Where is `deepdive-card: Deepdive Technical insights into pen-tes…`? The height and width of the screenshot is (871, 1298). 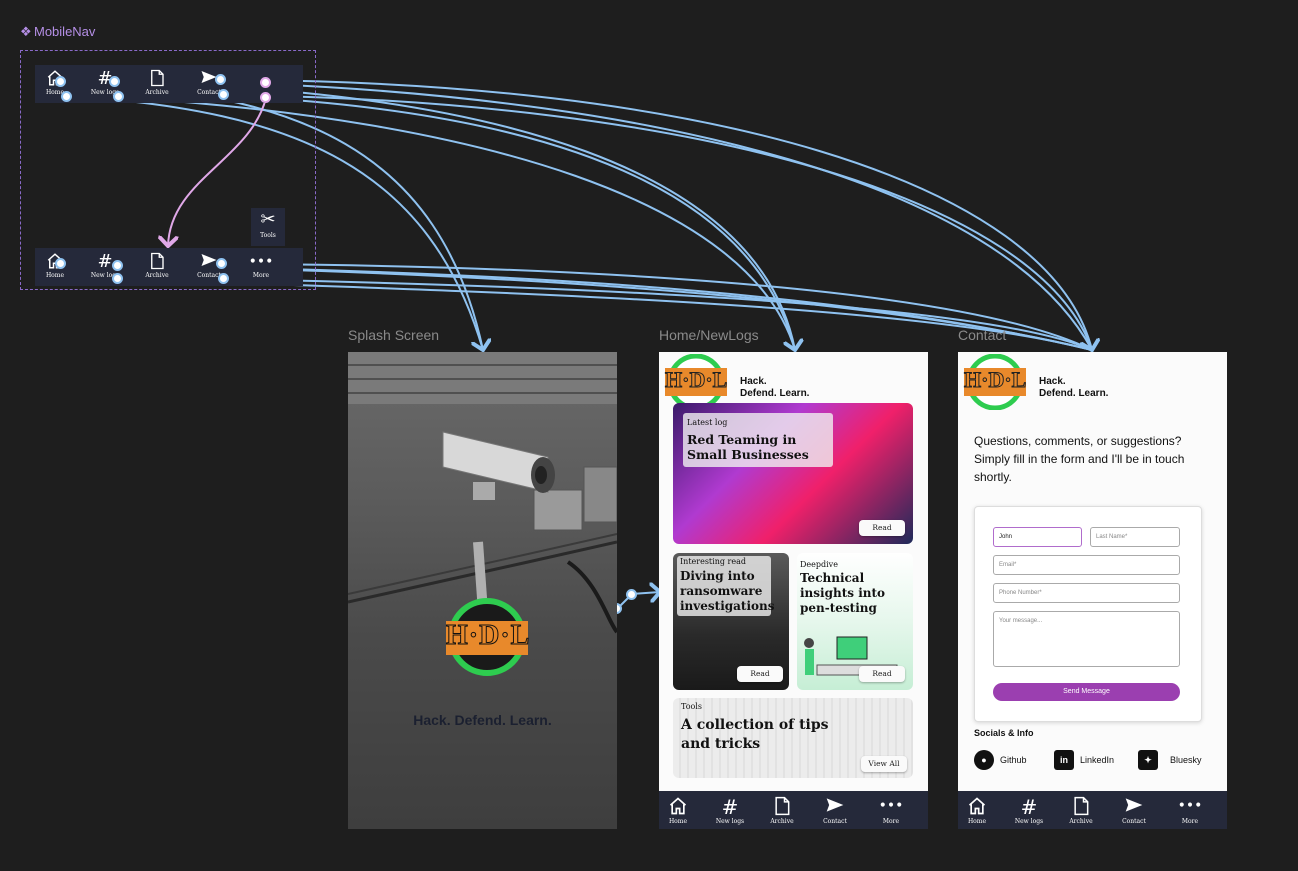
deepdive-card: Deepdive Technical insights into pen-tes… is located at coordinates (855, 621).